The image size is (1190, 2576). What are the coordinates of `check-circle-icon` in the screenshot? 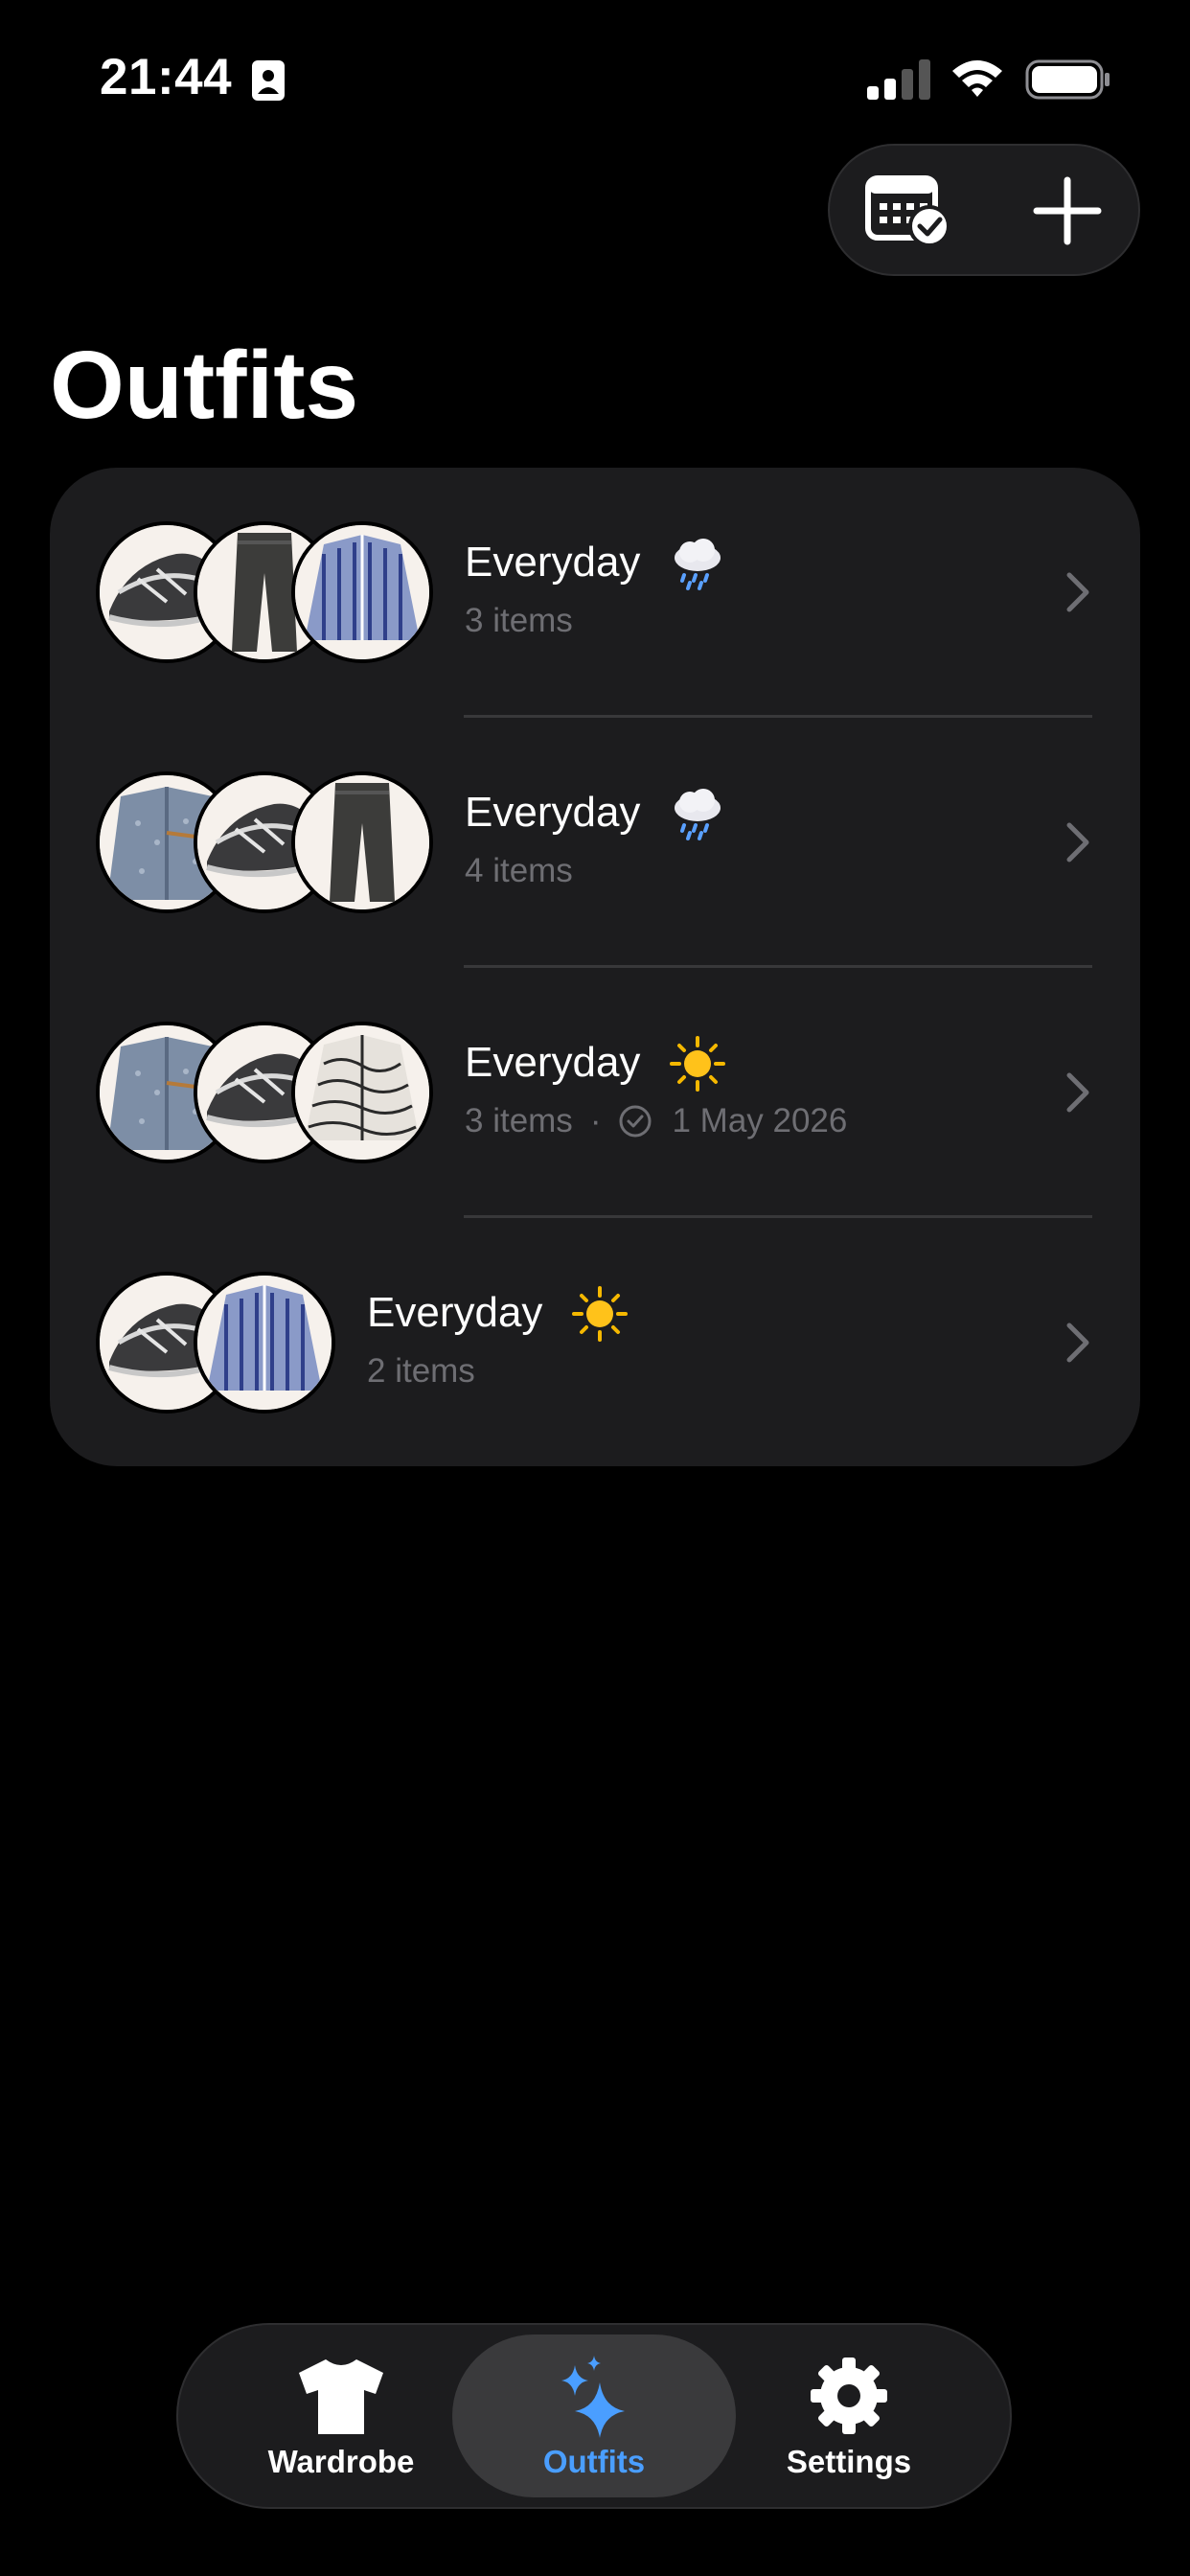 It's located at (636, 1121).